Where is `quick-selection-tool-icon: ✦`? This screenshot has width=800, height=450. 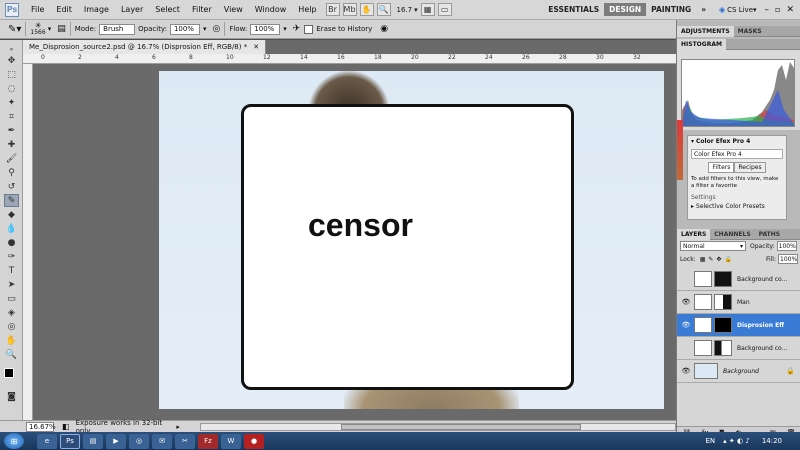
quick-selection-tool-icon: ✦ is located at coordinates (11, 102).